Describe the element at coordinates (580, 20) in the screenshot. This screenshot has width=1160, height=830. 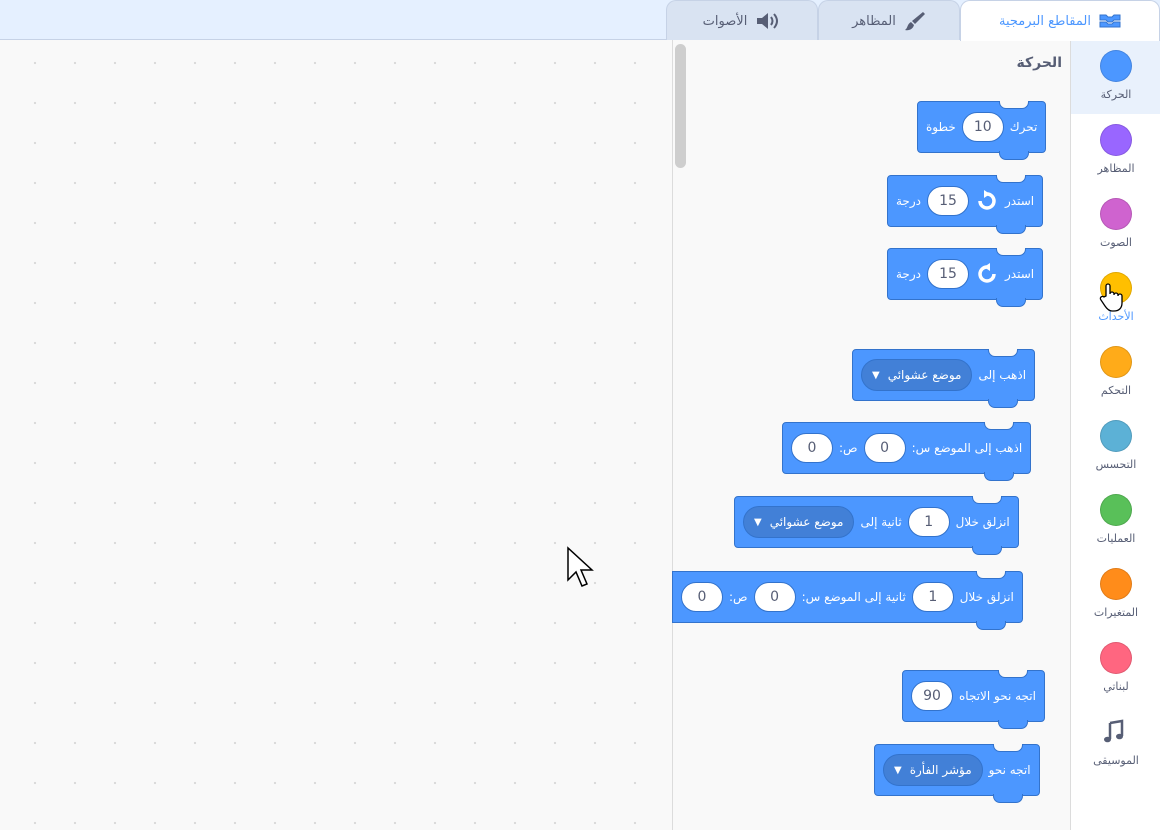
I see `editor-tab-bar: المقاطع البرمجية المظاهر الأصوات` at that location.